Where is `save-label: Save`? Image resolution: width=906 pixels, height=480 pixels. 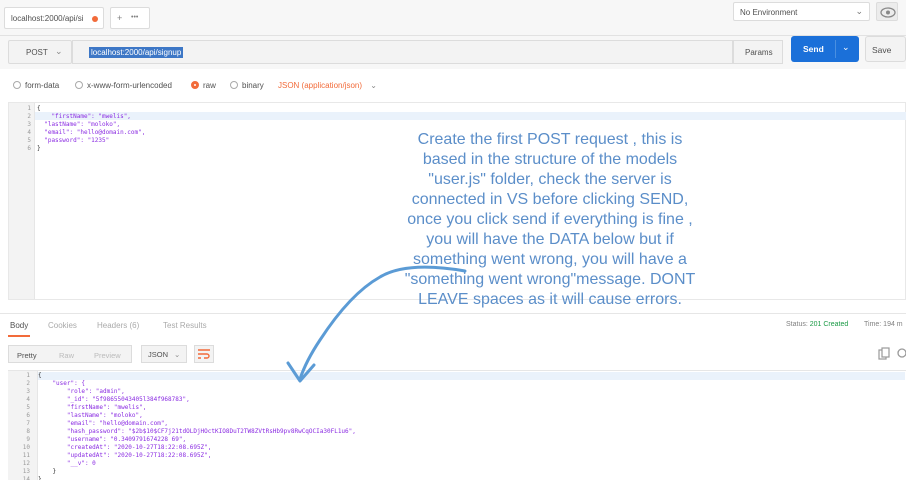 save-label: Save is located at coordinates (882, 50).